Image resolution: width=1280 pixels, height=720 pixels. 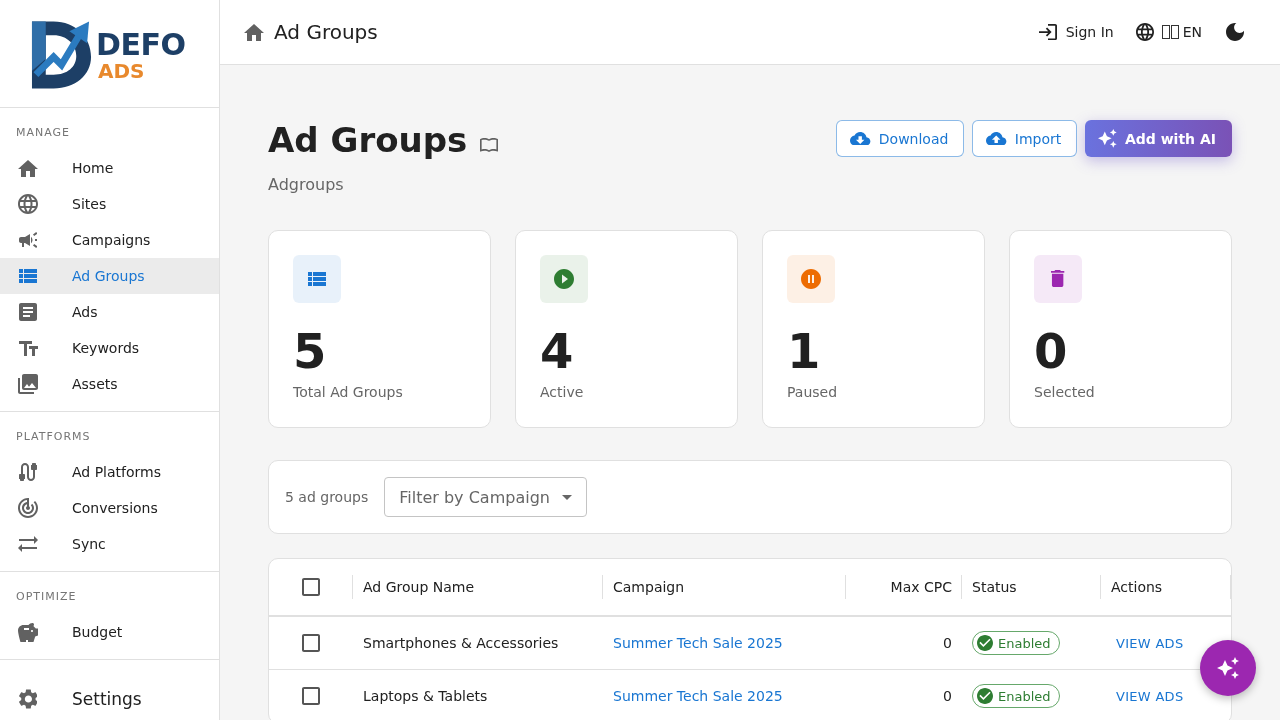 I want to click on missing-glyph-icon, so click(x=1170, y=32).